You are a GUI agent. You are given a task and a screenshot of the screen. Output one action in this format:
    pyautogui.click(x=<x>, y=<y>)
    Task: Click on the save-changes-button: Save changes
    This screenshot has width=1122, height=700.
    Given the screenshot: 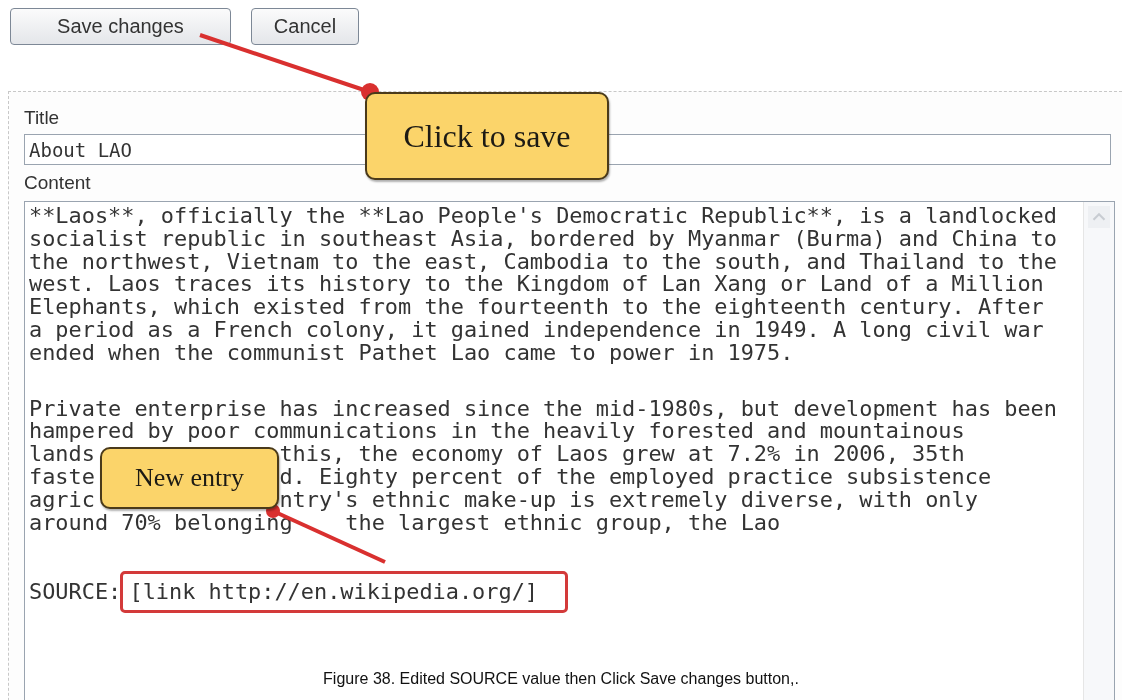 What is the action you would take?
    pyautogui.click(x=120, y=26)
    